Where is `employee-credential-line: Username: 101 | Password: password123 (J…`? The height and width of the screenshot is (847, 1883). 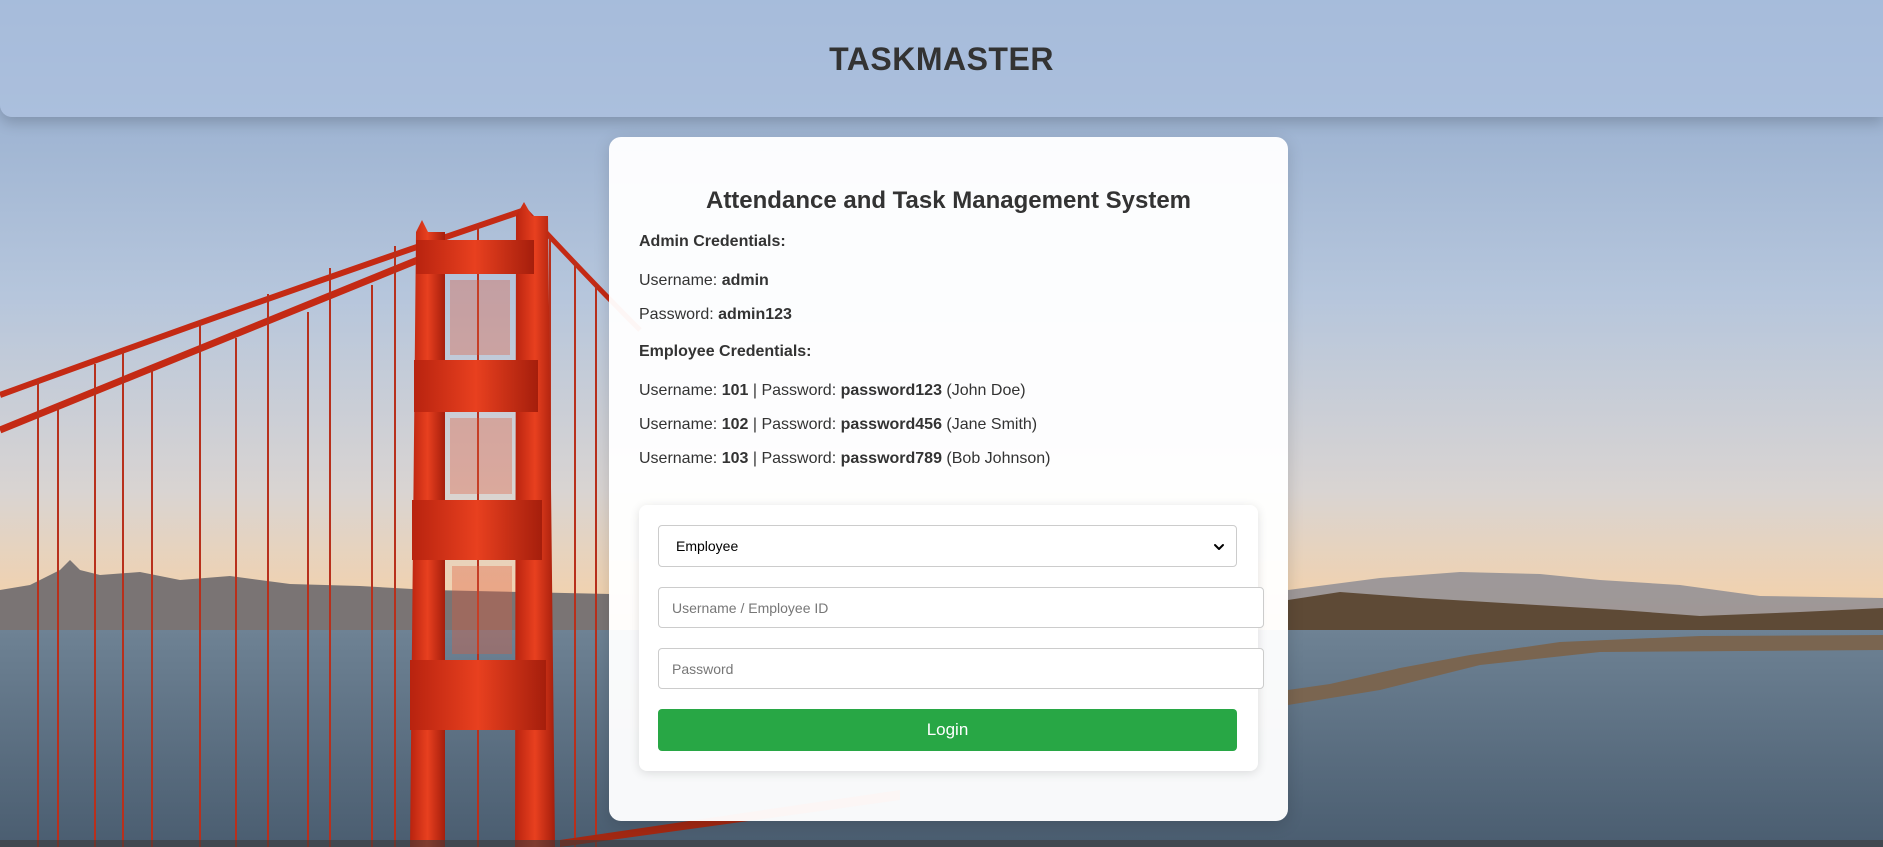
employee-credential-line: Username: 101 | Password: password123 (J… is located at coordinates (948, 391).